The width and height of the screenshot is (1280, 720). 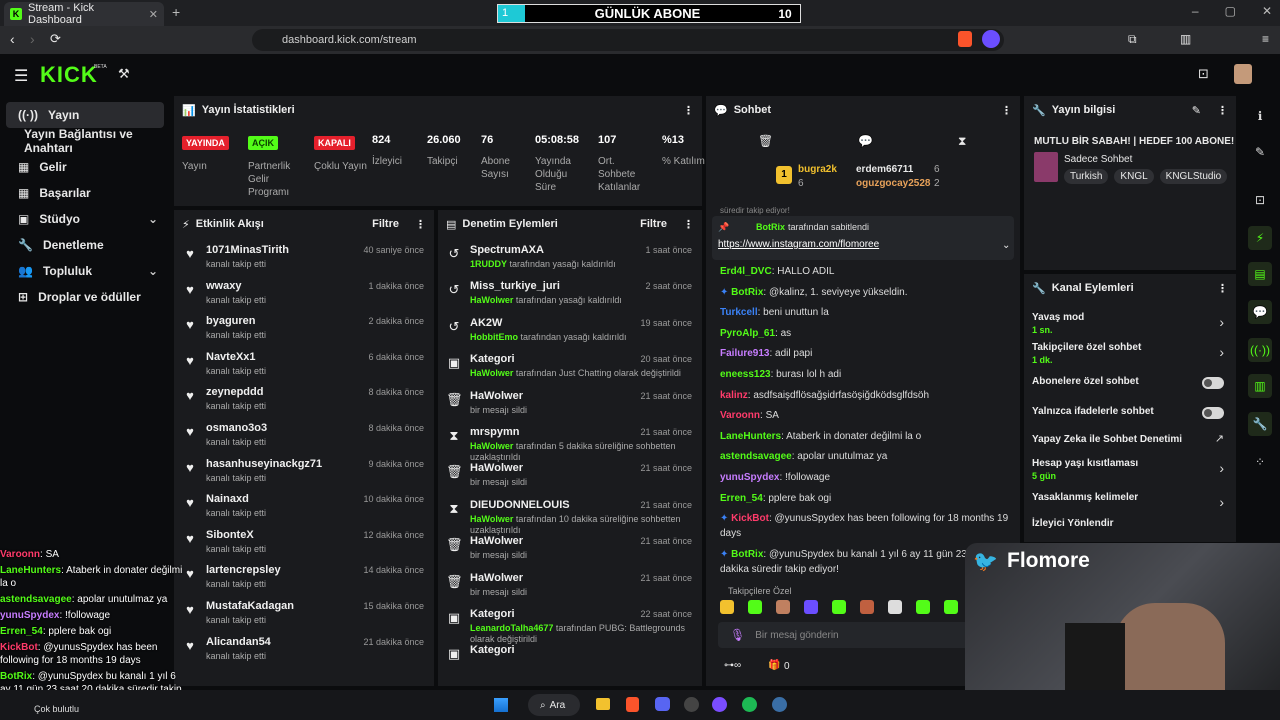 What do you see at coordinates (304, 436) in the screenshot?
I see `activity-row: ♥ osmano3o3 kanalı takip etti 8 dakika önce` at bounding box center [304, 436].